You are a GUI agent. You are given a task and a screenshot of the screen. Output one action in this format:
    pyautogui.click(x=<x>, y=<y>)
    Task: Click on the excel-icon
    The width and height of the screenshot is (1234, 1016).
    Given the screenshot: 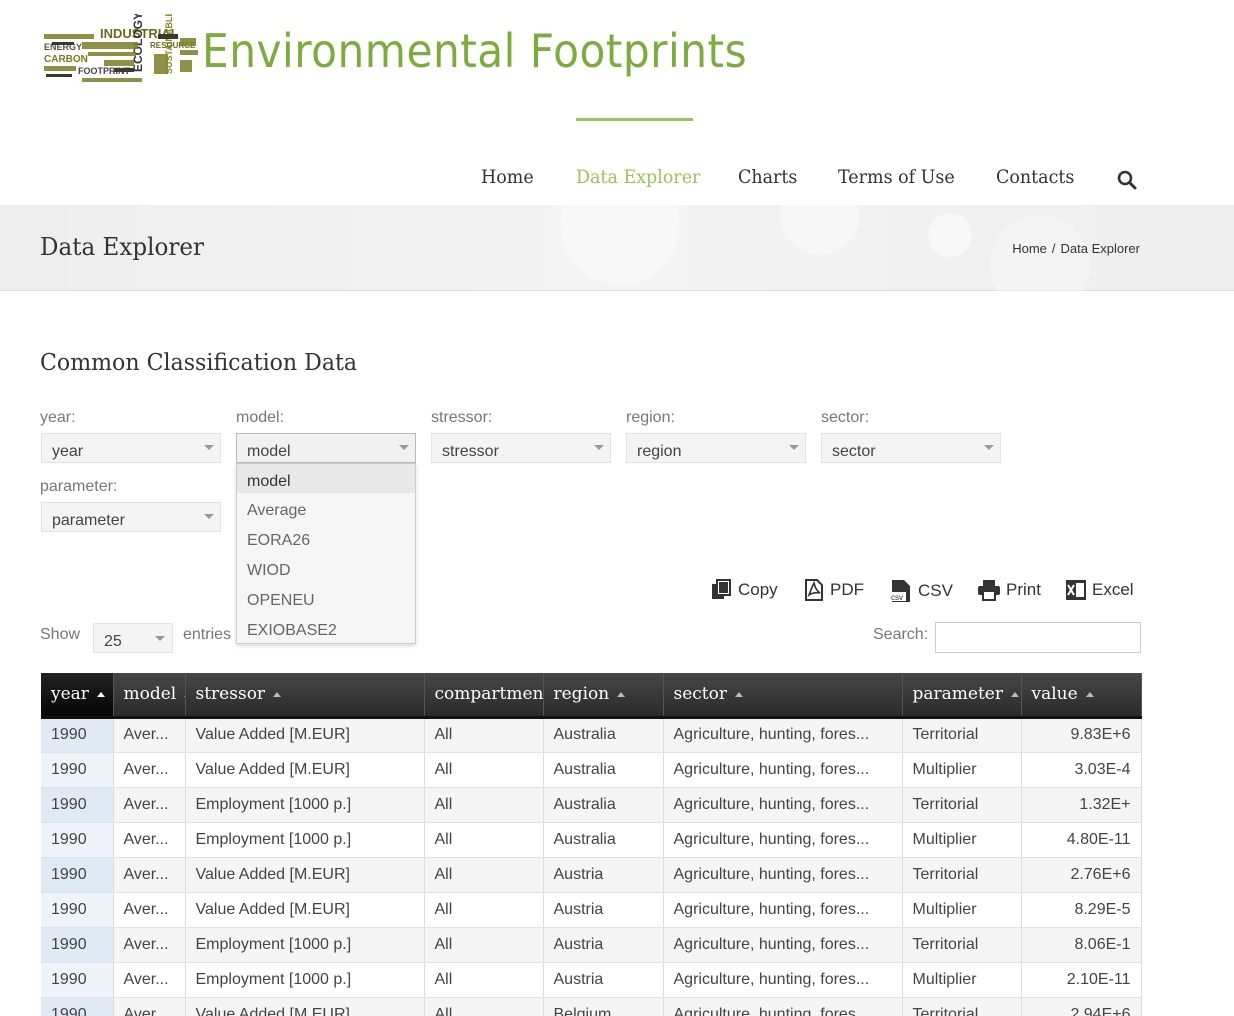 What is the action you would take?
    pyautogui.click(x=1076, y=590)
    